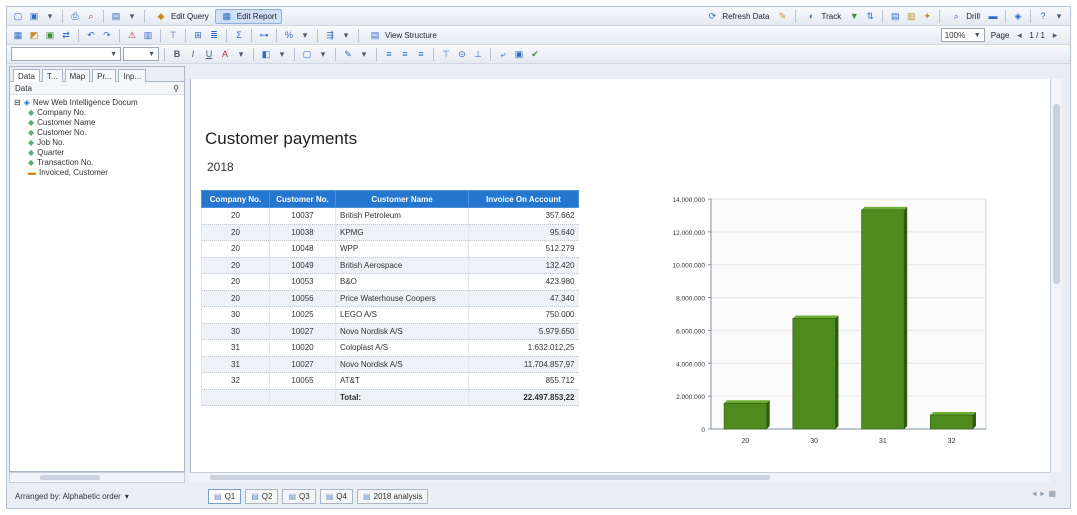 This screenshot has width=1077, height=515. What do you see at coordinates (141, 54) in the screenshot?
I see `font-size-select: ▼` at bounding box center [141, 54].